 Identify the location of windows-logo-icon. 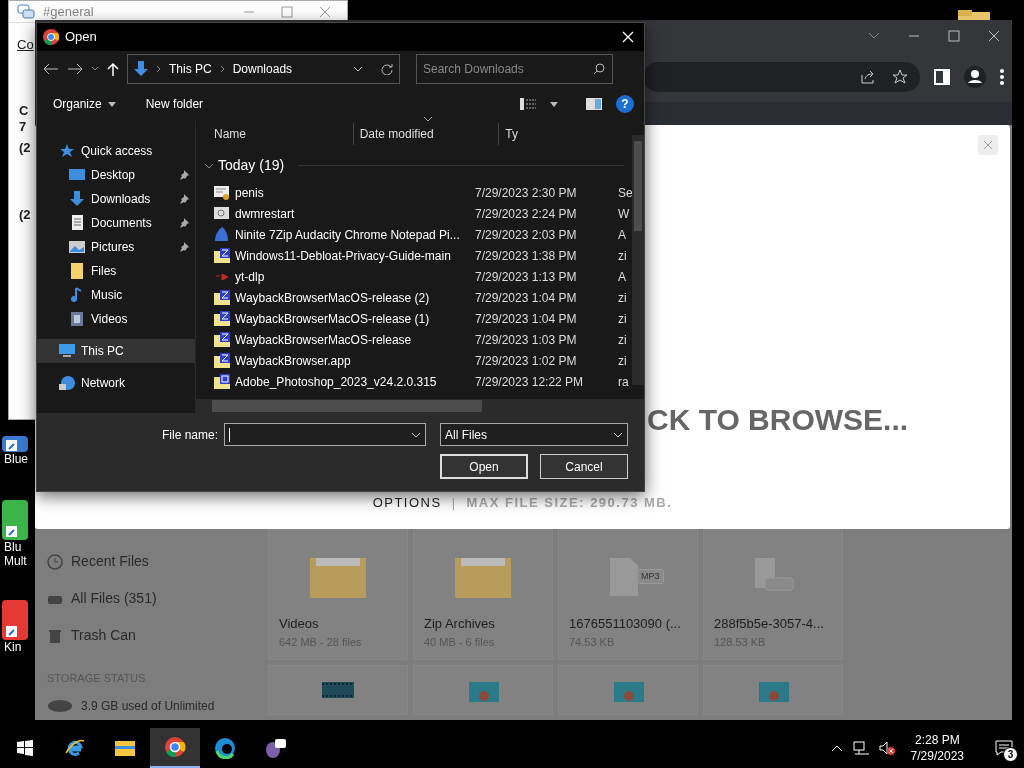
(25, 748).